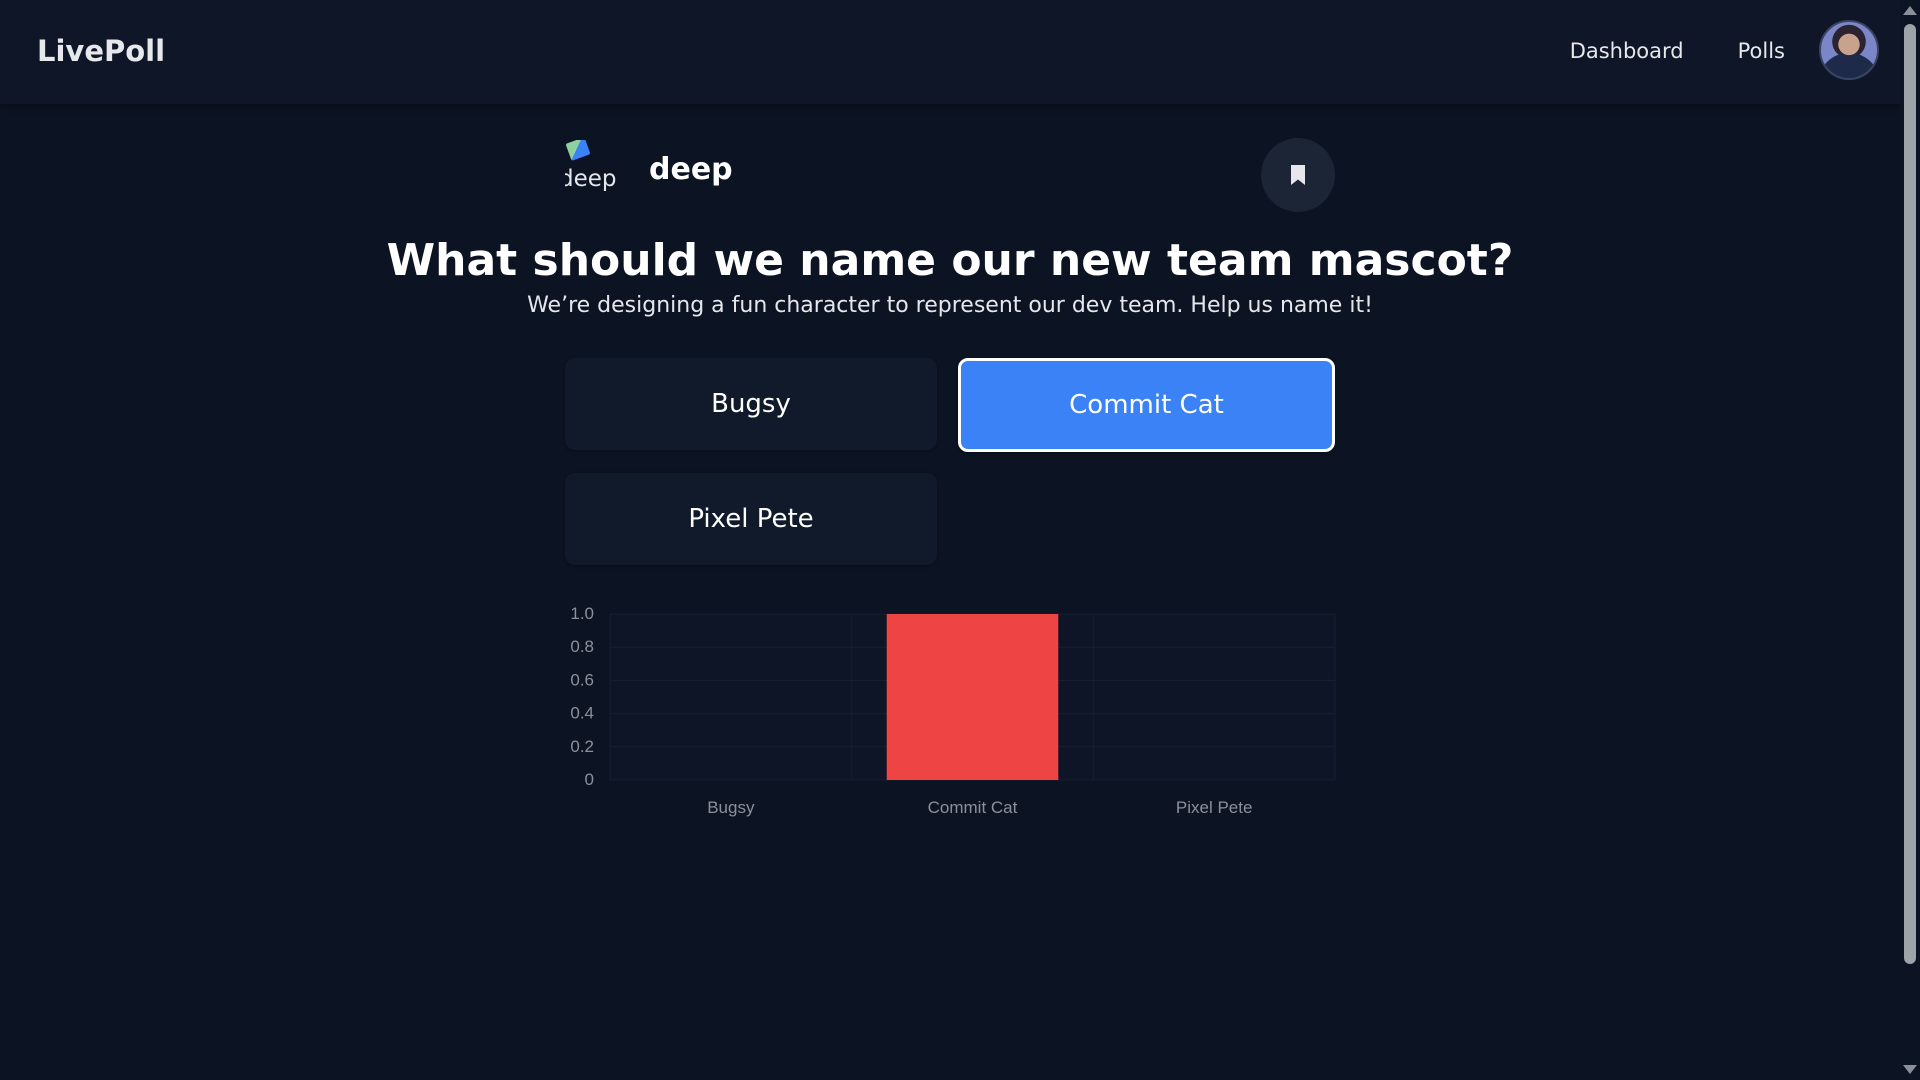 This screenshot has width=1920, height=1080. I want to click on y-tick-label: 0.2, so click(582, 746).